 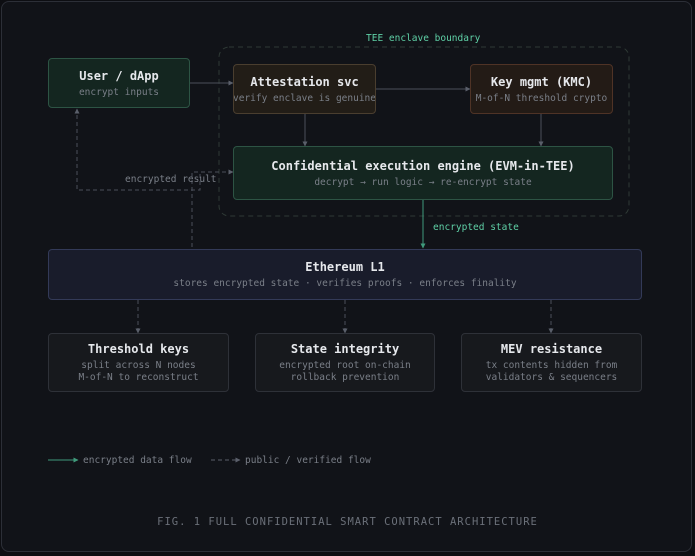 What do you see at coordinates (137, 460) in the screenshot?
I see `legend-encrypted-label: encrypted data flow` at bounding box center [137, 460].